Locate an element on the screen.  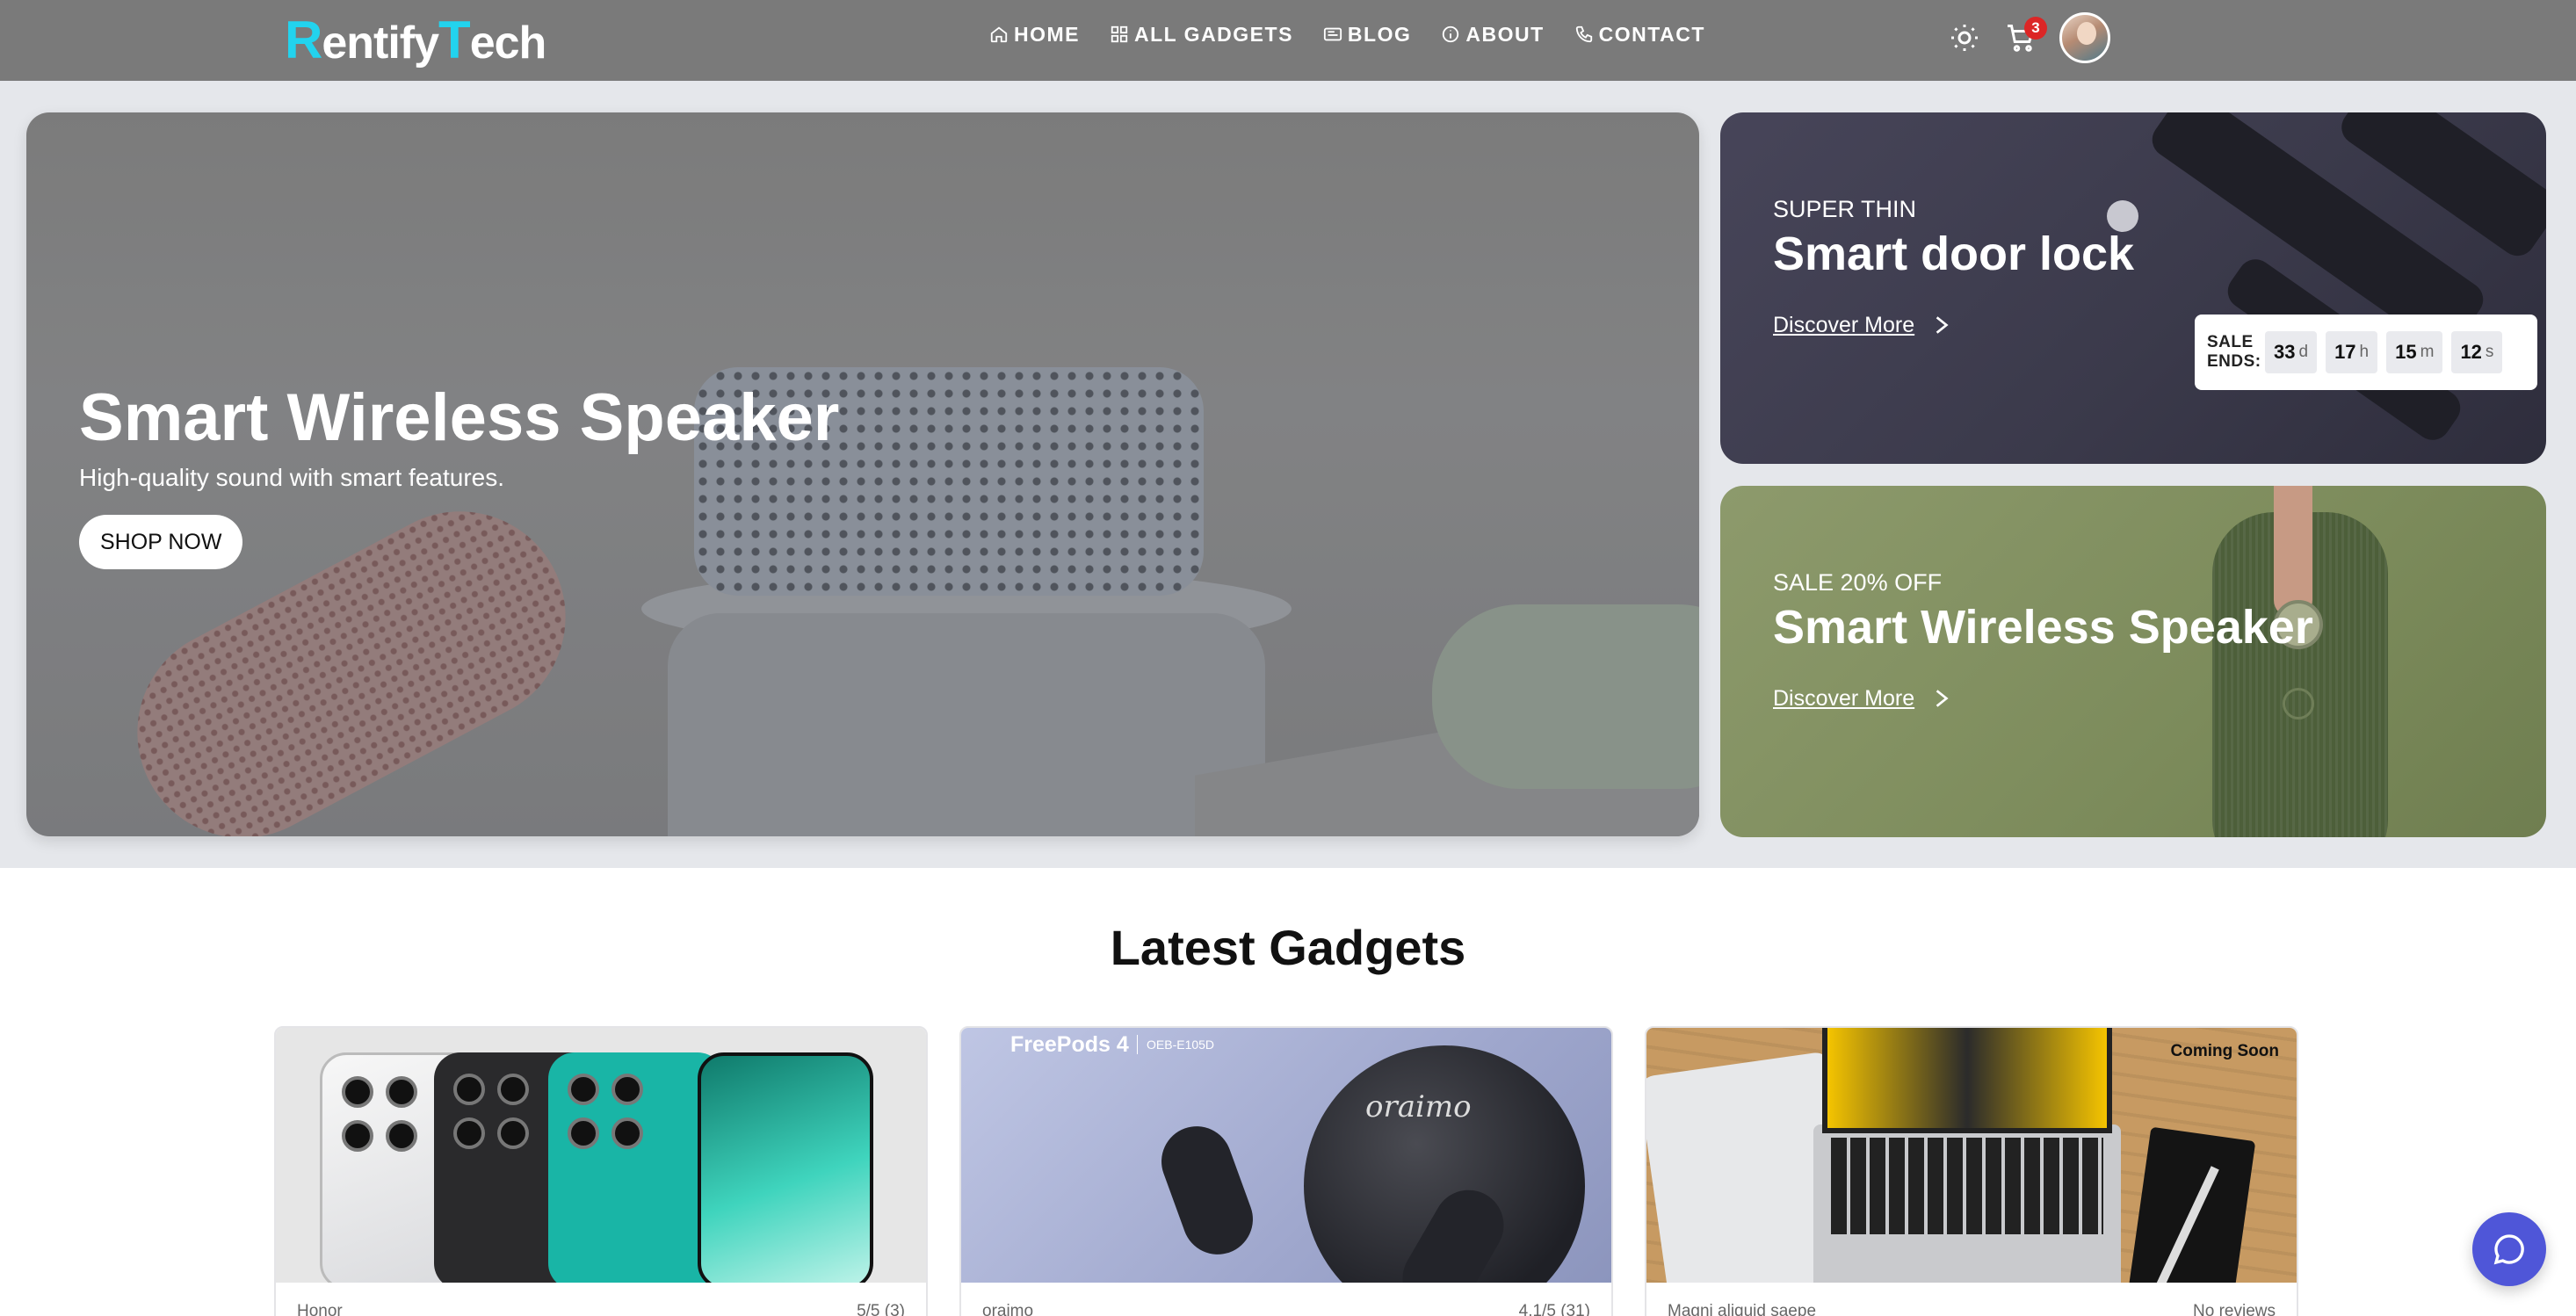
notebook-image is located at coordinates (2191, 1204).